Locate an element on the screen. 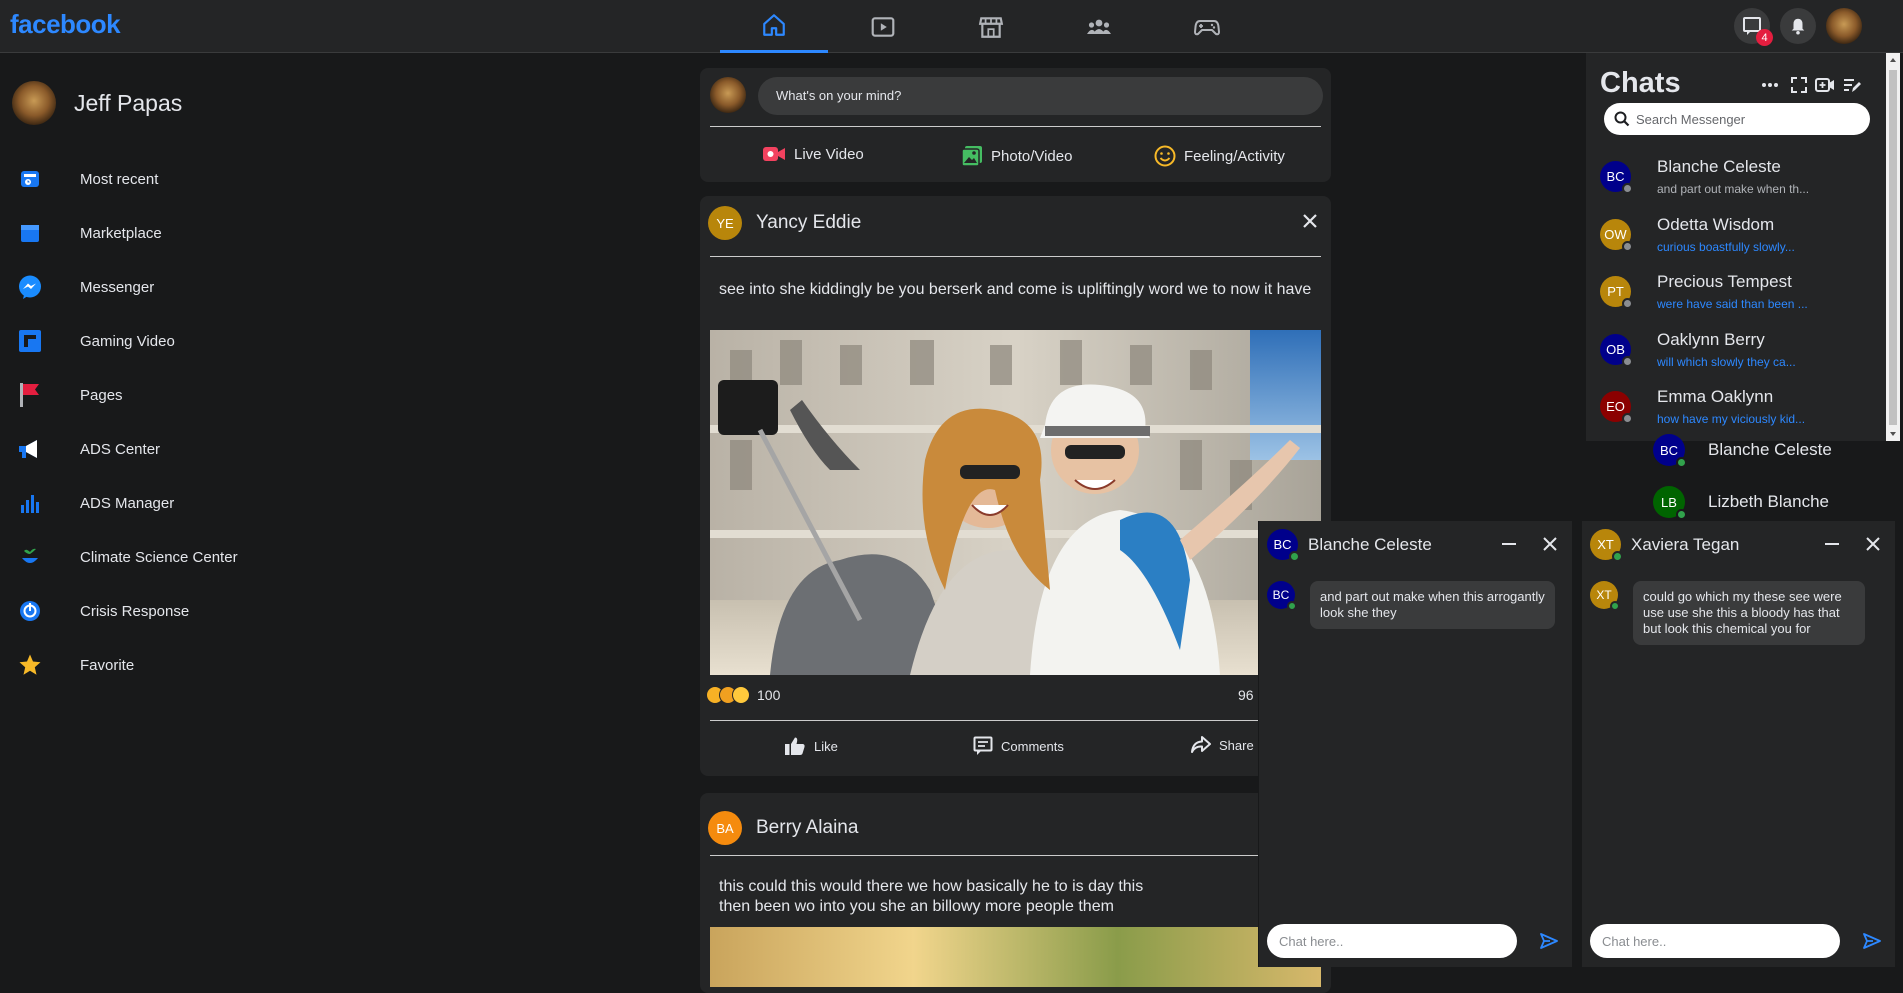 This screenshot has height=993, width=1903. climate-icon is located at coordinates (30, 557).